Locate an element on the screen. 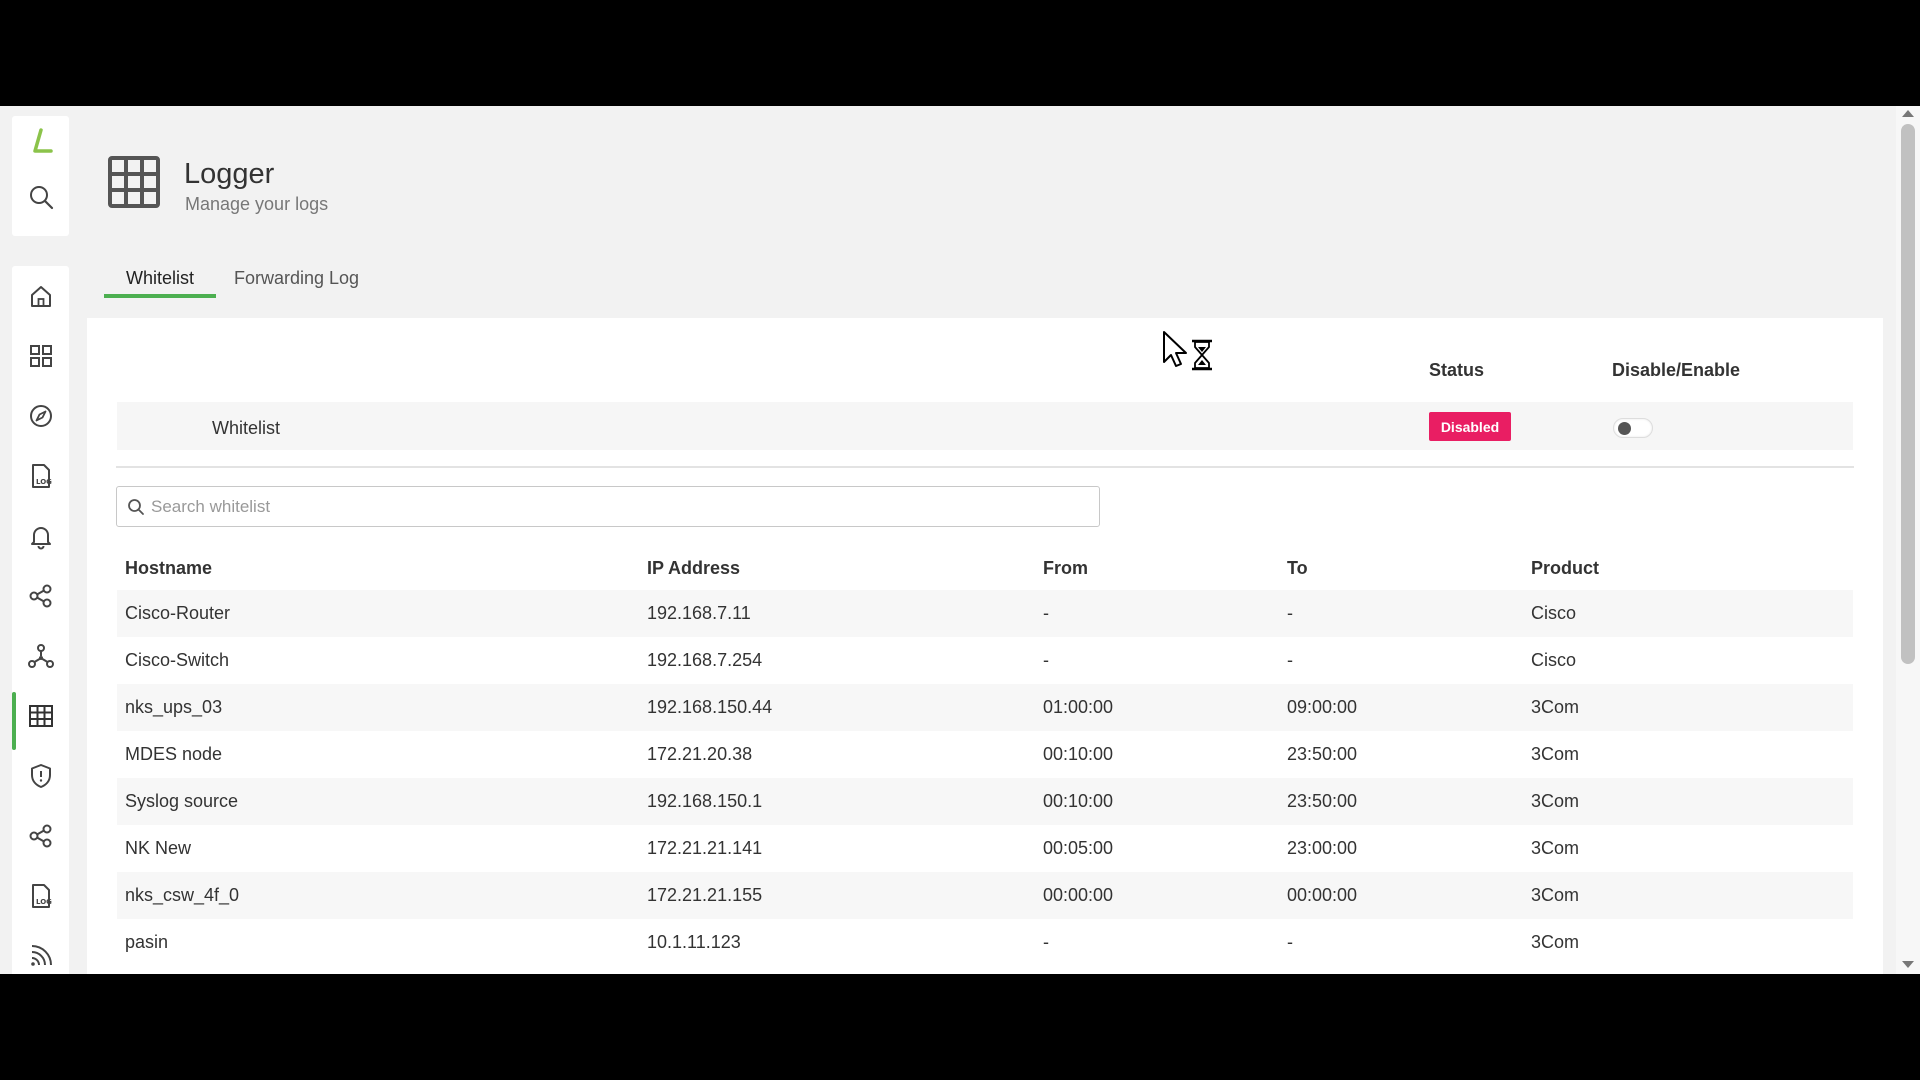  status-header: Status is located at coordinates (1457, 370).